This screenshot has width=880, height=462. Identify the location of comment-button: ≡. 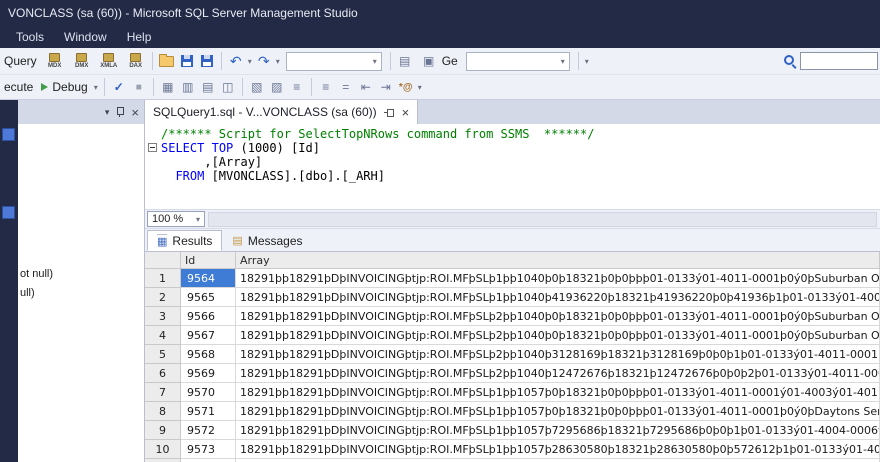
(326, 87).